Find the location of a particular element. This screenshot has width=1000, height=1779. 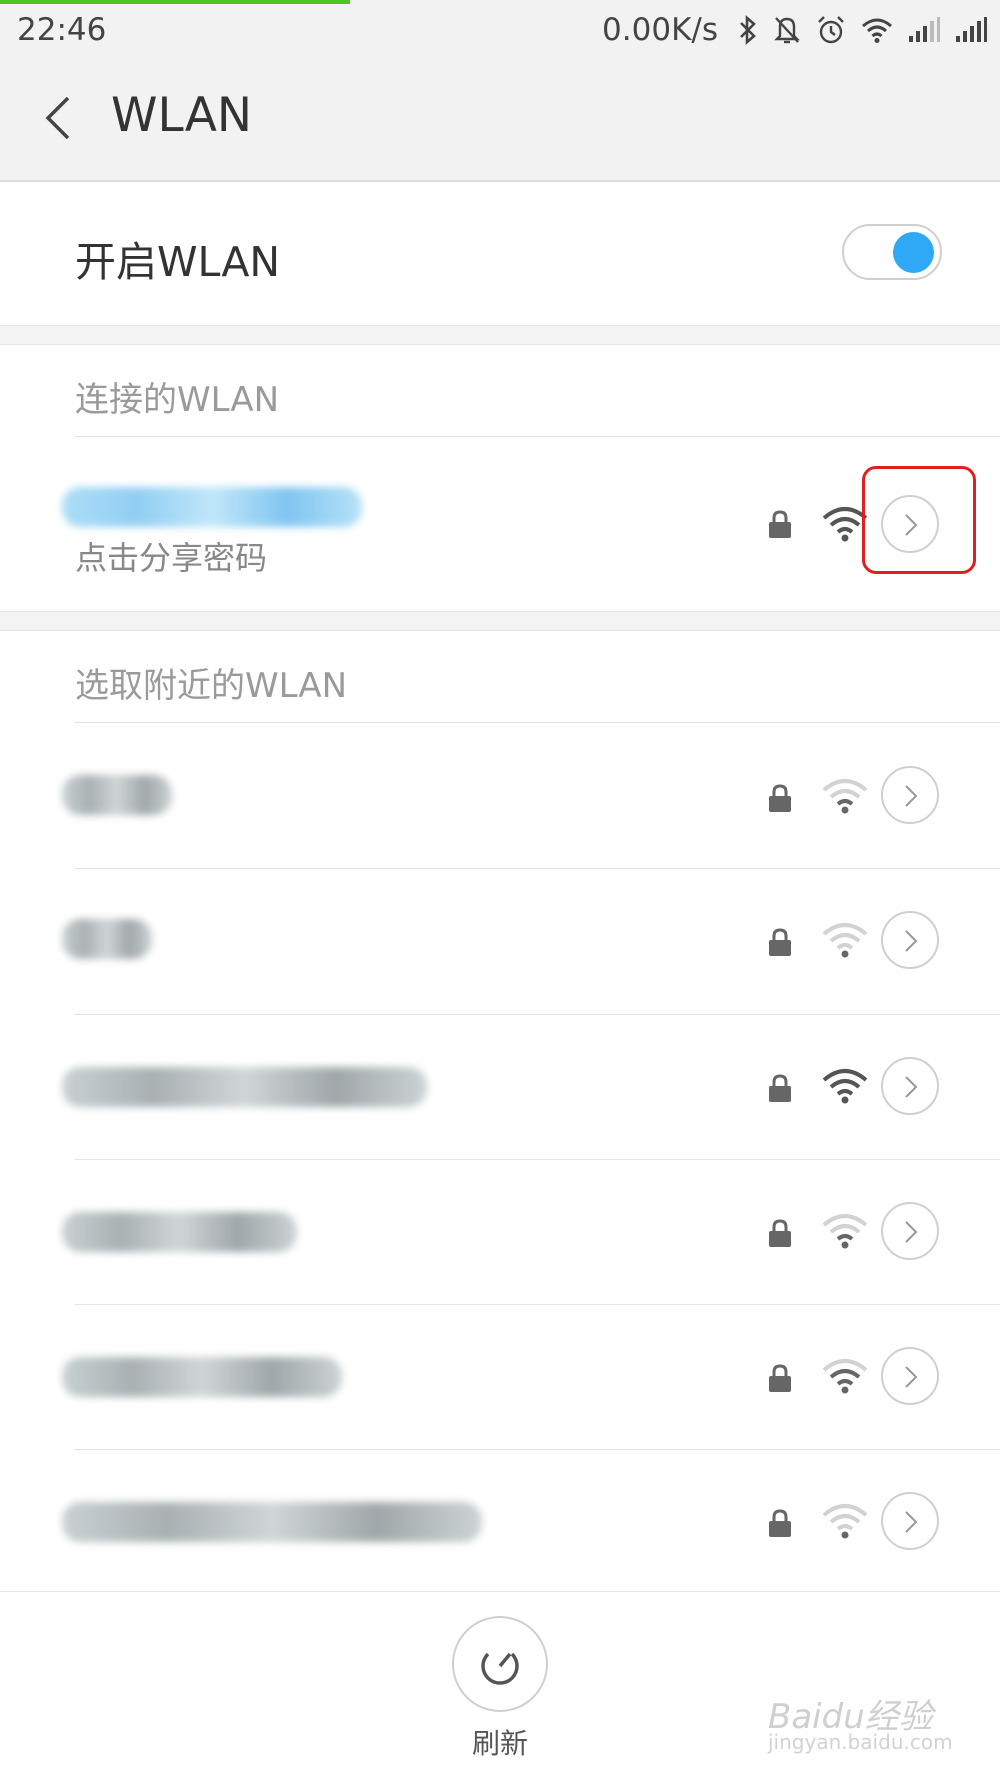

bluetooth-icon is located at coordinates (748, 30).